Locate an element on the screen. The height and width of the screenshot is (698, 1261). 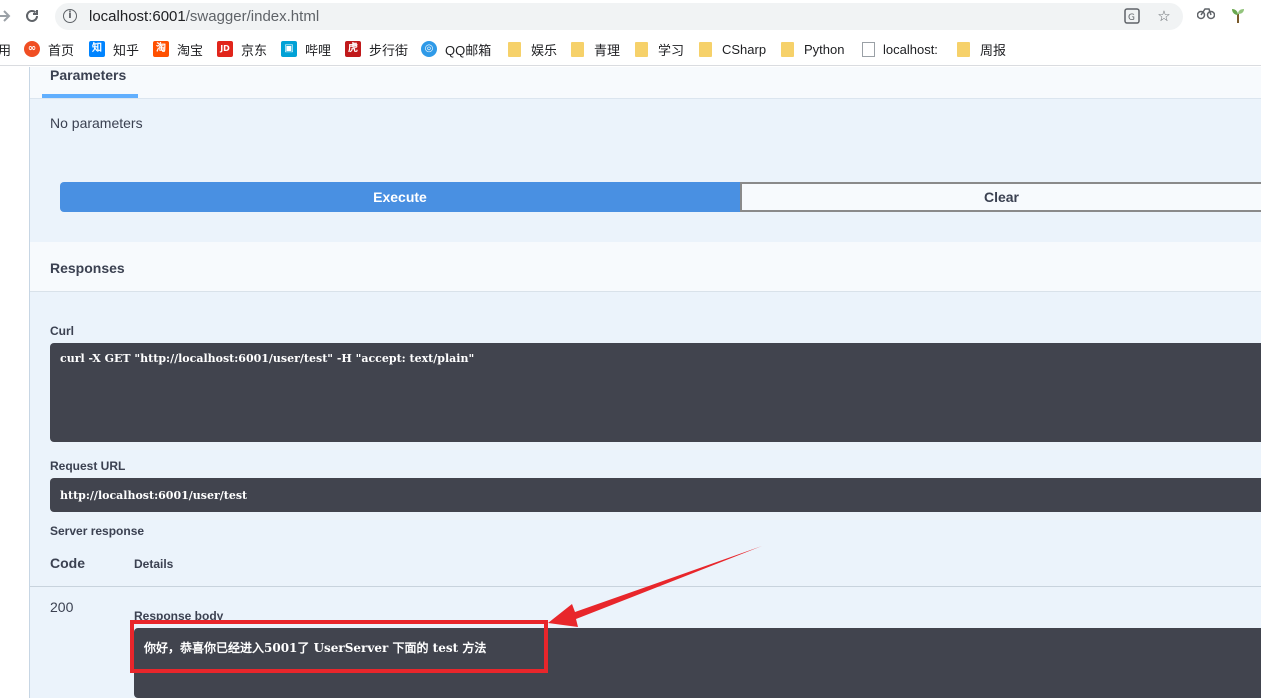
bookmark-zhihu: 知 知乎 is located at coordinates (114, 49).